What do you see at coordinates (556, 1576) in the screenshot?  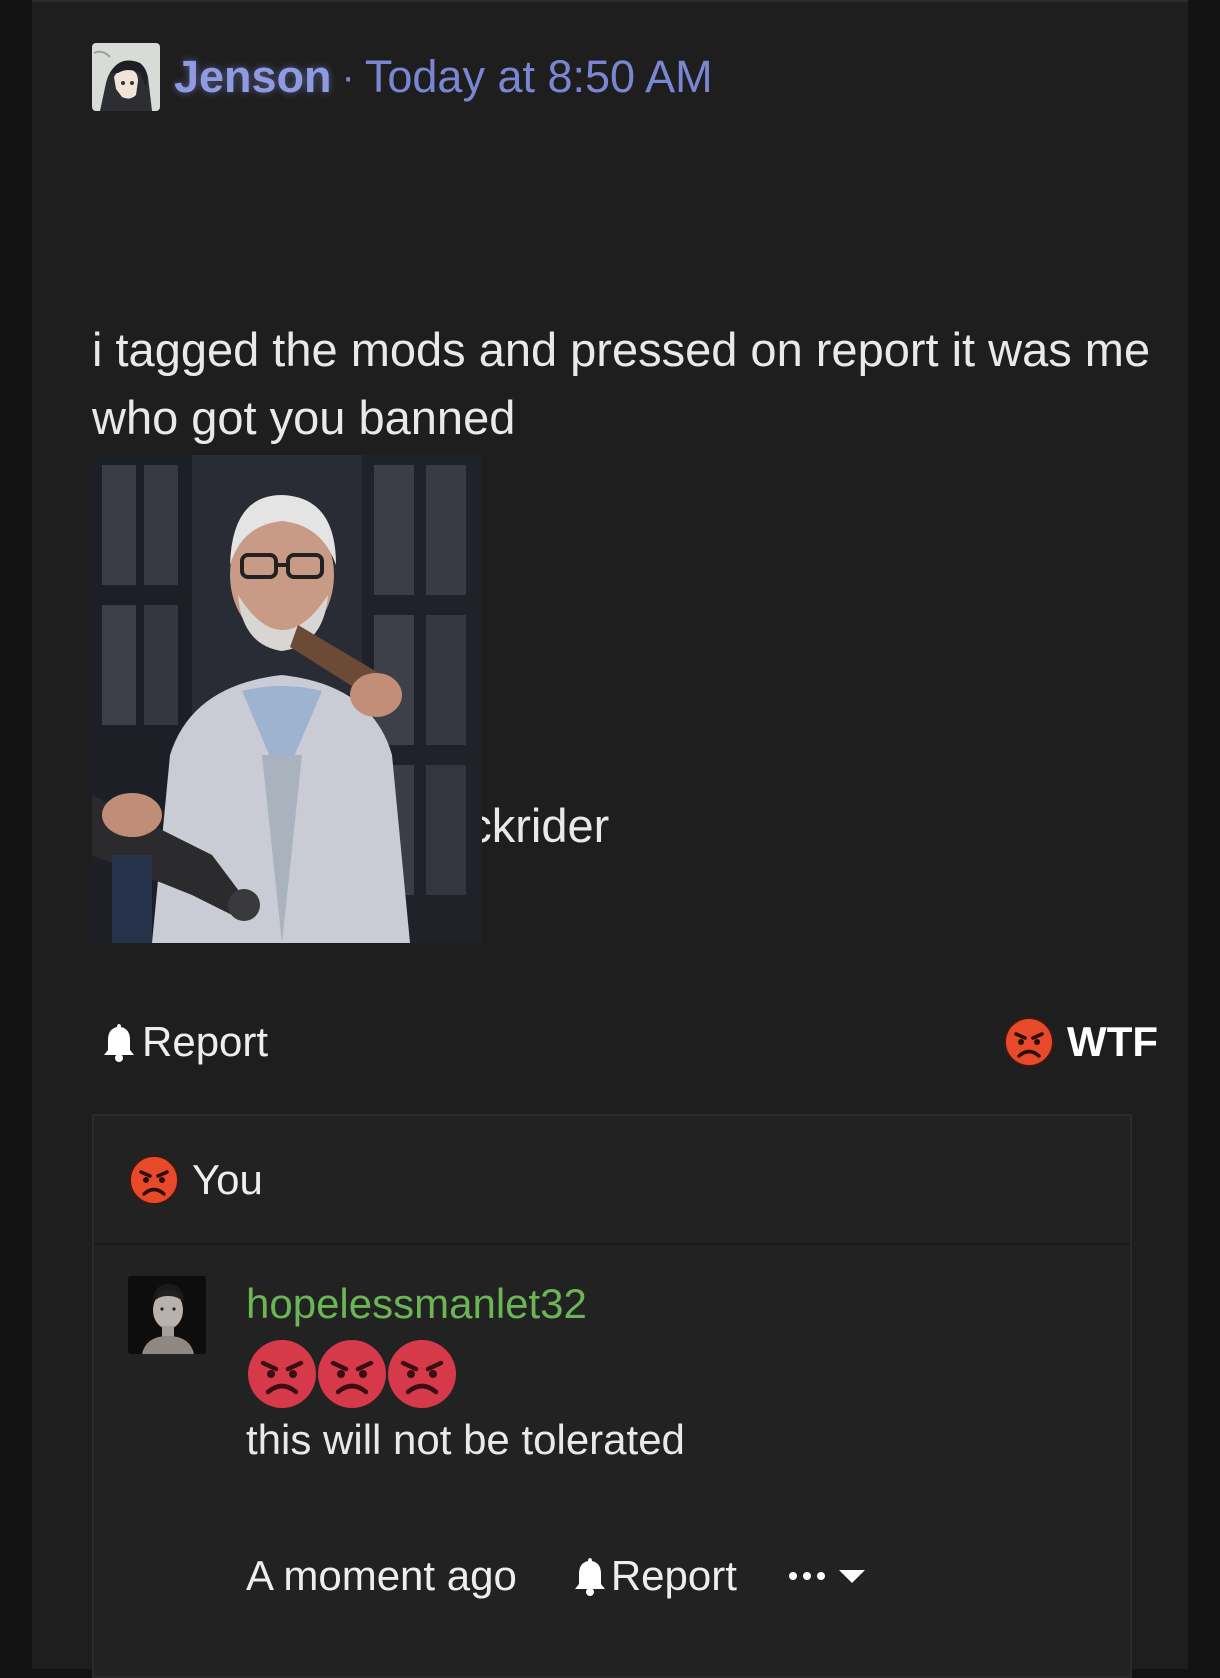 I see `comment-footer: A moment ago Report` at bounding box center [556, 1576].